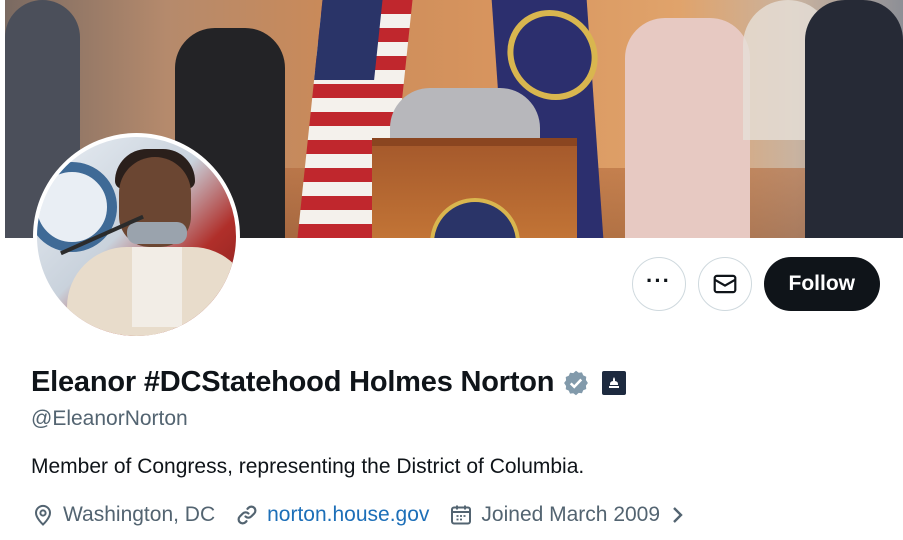 This screenshot has width=903, height=540. Describe the element at coordinates (247, 515) in the screenshot. I see `link-icon` at that location.